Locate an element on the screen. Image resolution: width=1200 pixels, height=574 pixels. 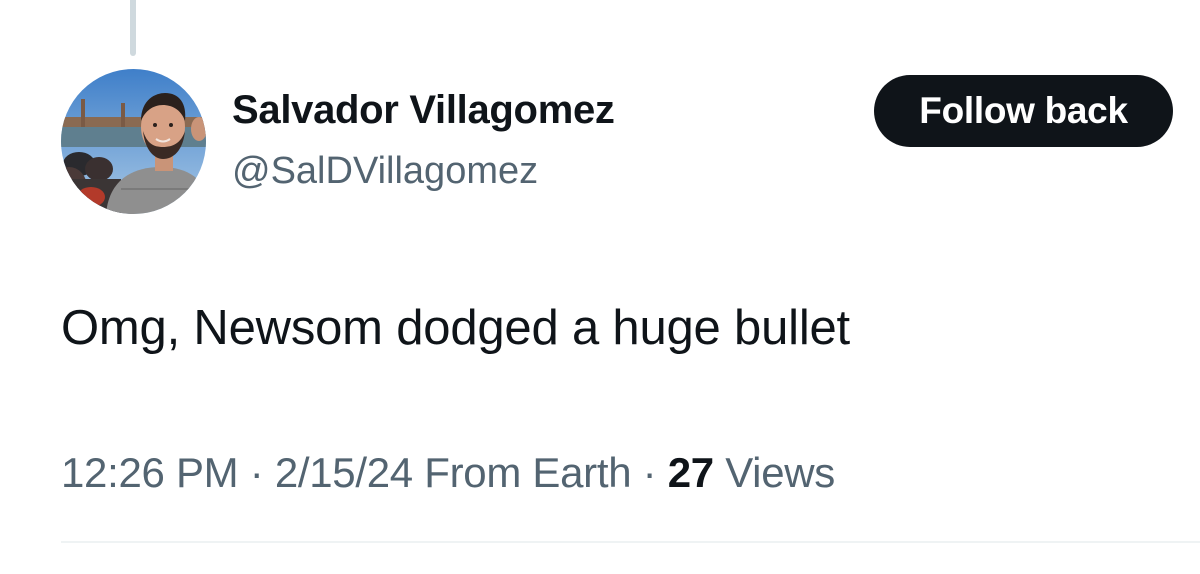
views-count: 27 is located at coordinates (691, 472).